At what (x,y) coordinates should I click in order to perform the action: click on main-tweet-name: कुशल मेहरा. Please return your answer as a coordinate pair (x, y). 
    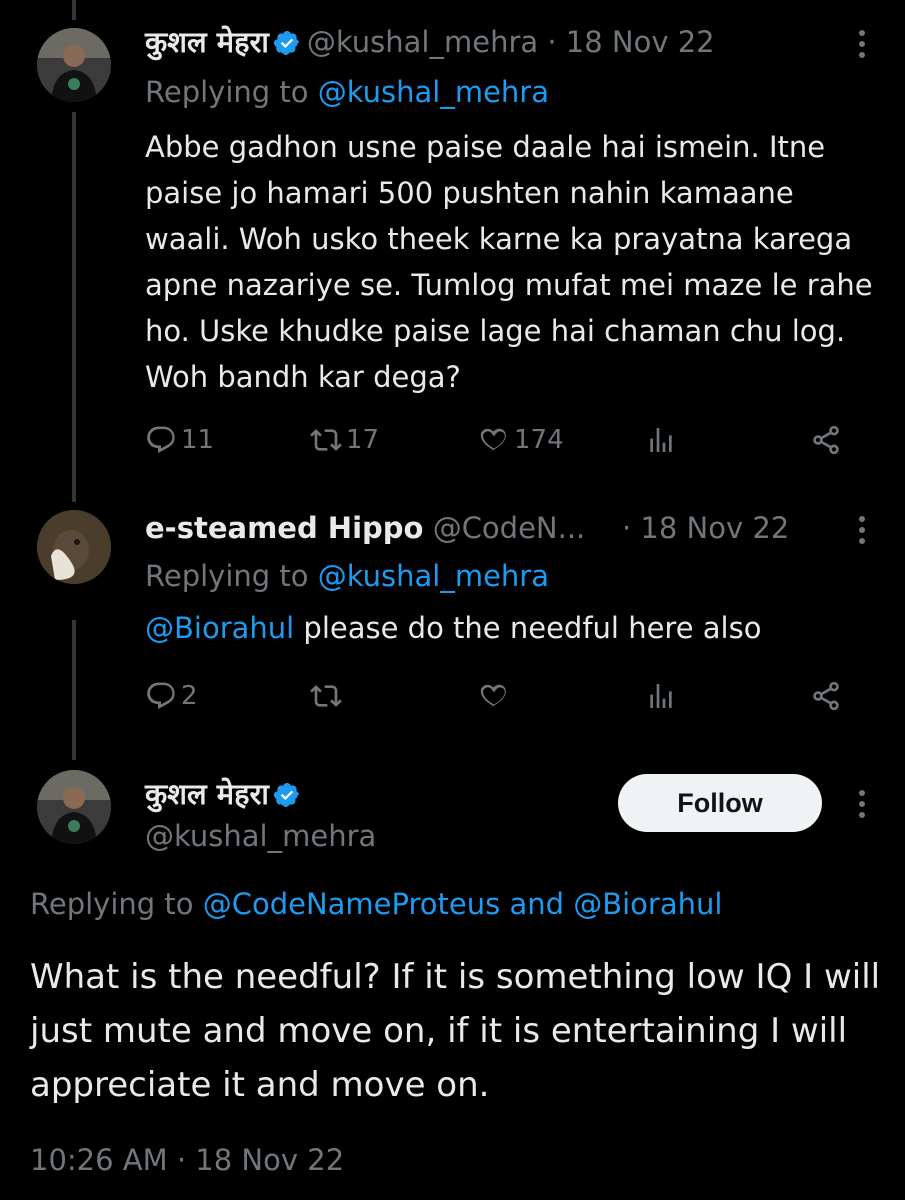
    Looking at the image, I should click on (226, 794).